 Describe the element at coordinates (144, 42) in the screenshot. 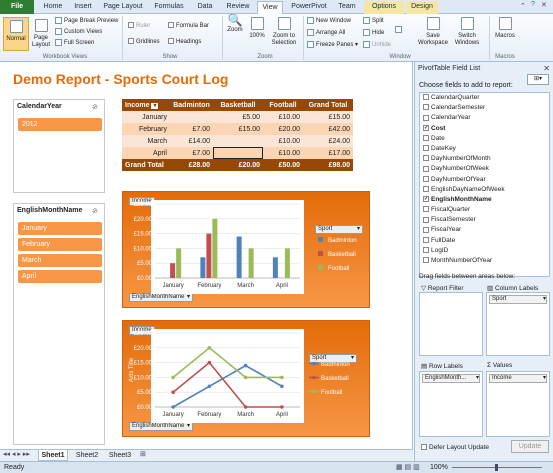

I see `gridlines-checkbox: Gridlines` at that location.